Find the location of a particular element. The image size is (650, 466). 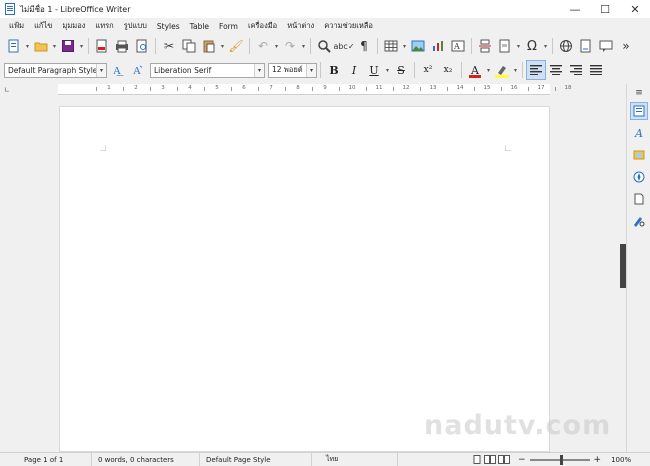

table-dropdown-arrow: ▾ is located at coordinates (404, 46).